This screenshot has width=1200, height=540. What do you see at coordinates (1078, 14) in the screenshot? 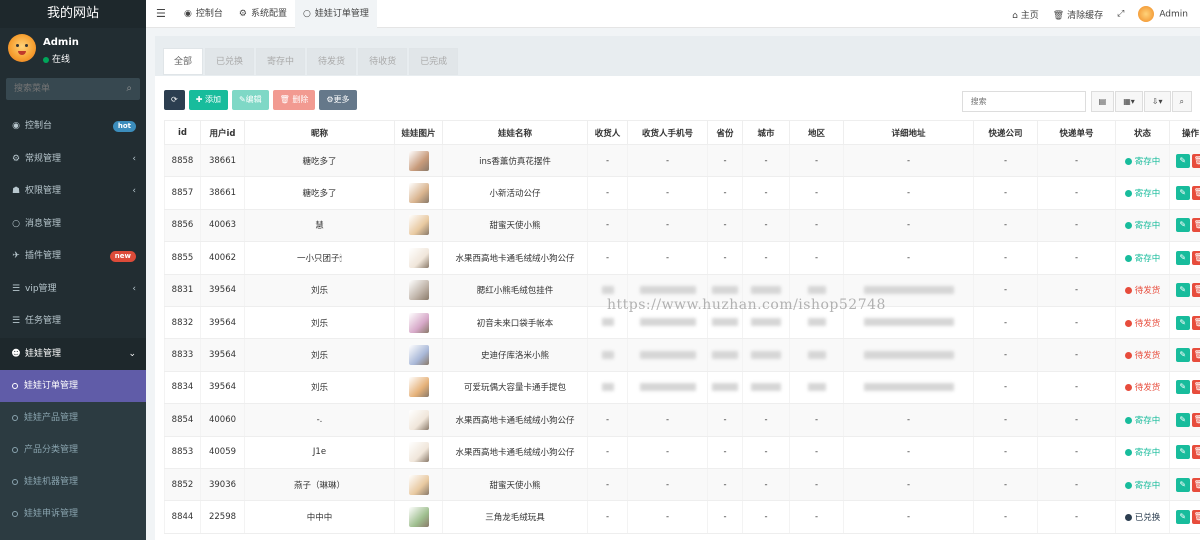
I see `clear-cache-link: 🗑 清除缓存` at bounding box center [1078, 14].